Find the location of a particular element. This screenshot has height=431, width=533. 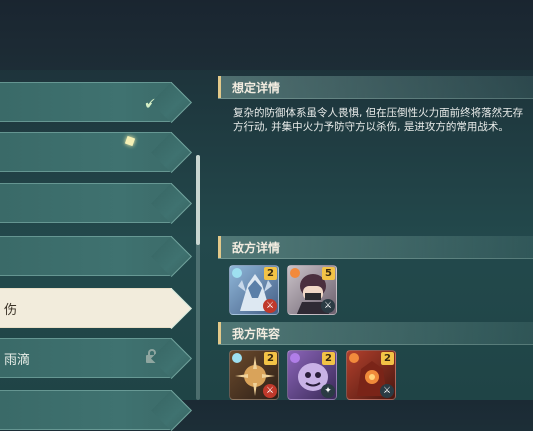

stage-item-5: 伤 is located at coordinates (86, 308).